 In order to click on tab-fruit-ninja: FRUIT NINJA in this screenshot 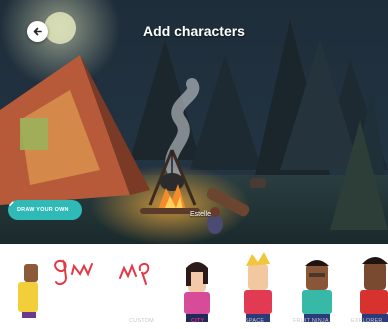, I will do `click(311, 321)`.